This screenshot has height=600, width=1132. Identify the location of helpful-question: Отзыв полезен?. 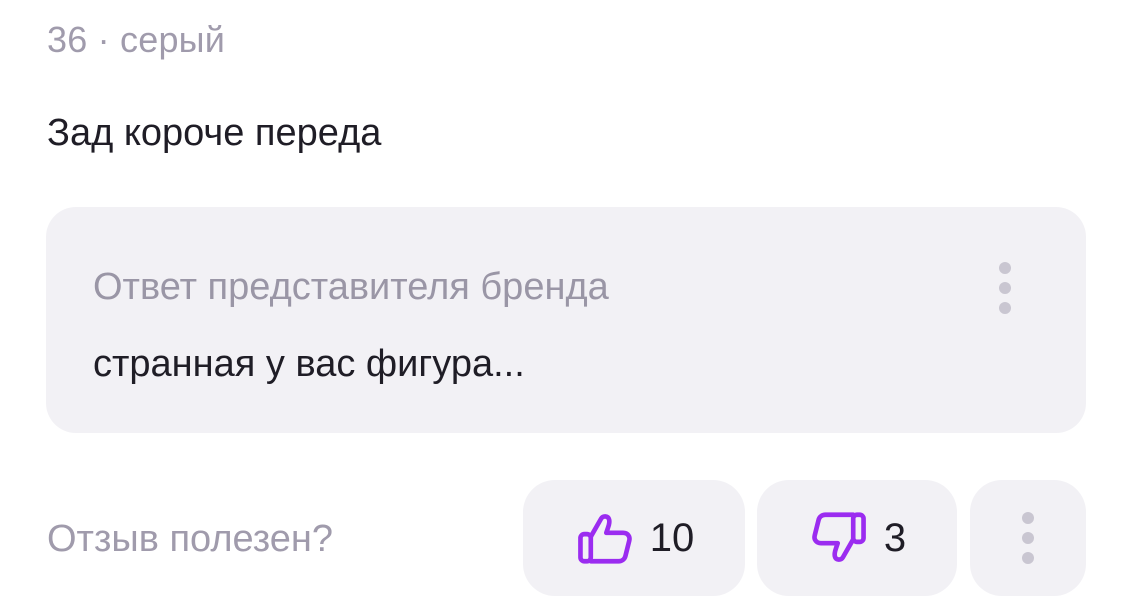
(190, 539).